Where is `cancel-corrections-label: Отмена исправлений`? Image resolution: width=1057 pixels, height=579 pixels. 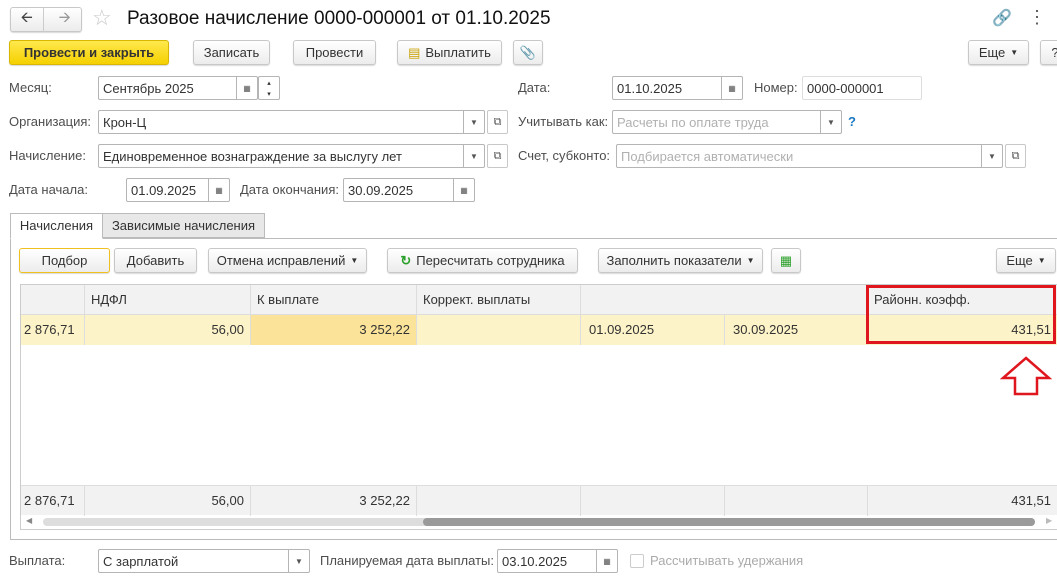 cancel-corrections-label: Отмена исправлений is located at coordinates (281, 260).